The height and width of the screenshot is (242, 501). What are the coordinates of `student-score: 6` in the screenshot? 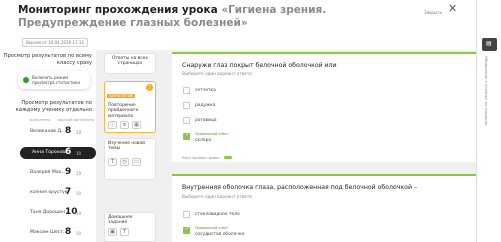 It's located at (68, 152).